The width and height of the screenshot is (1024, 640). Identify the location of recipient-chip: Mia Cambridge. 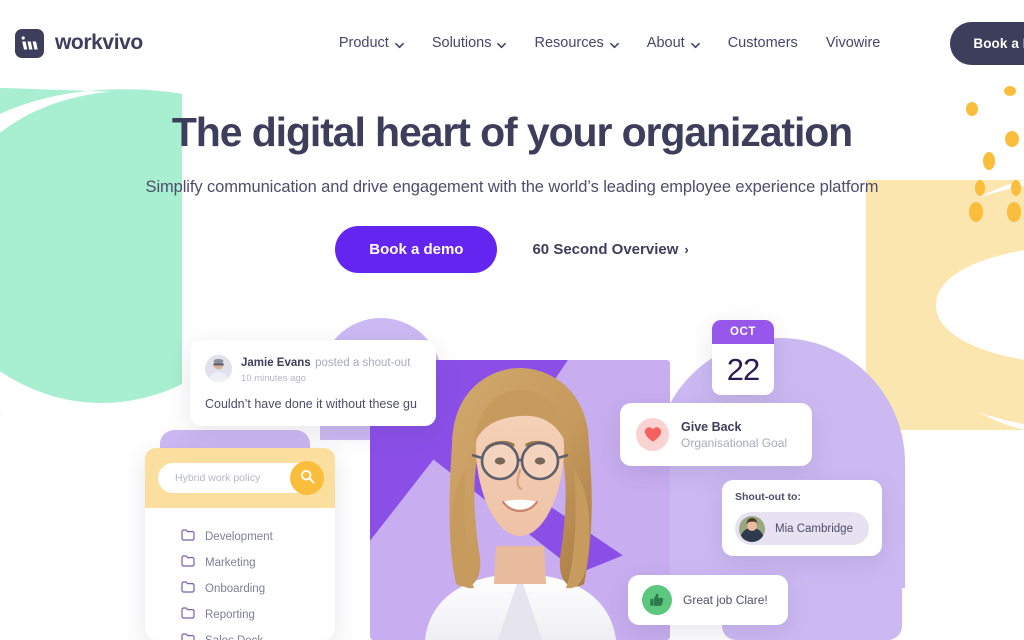
(802, 528).